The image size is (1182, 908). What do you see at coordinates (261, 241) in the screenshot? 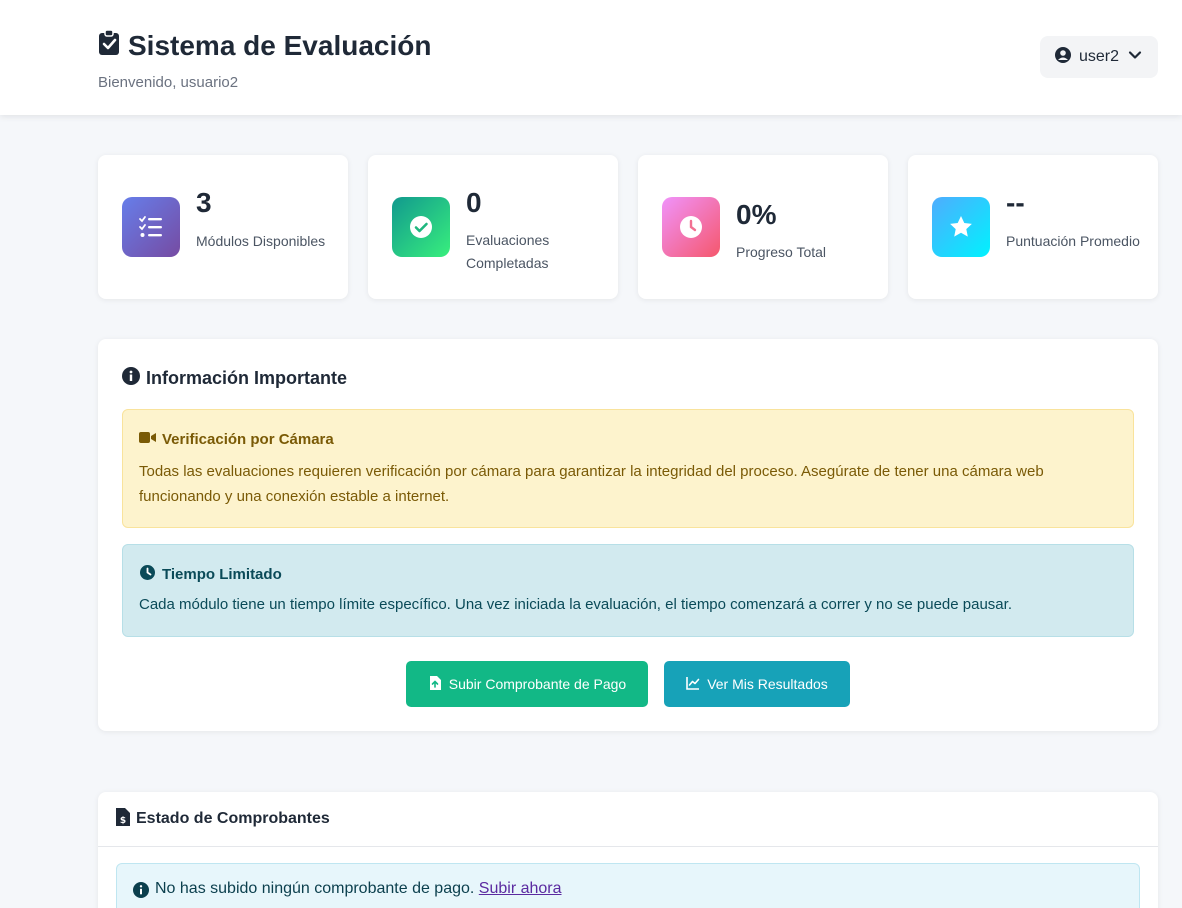
I see `stat-label: Módulos Disponibles` at bounding box center [261, 241].